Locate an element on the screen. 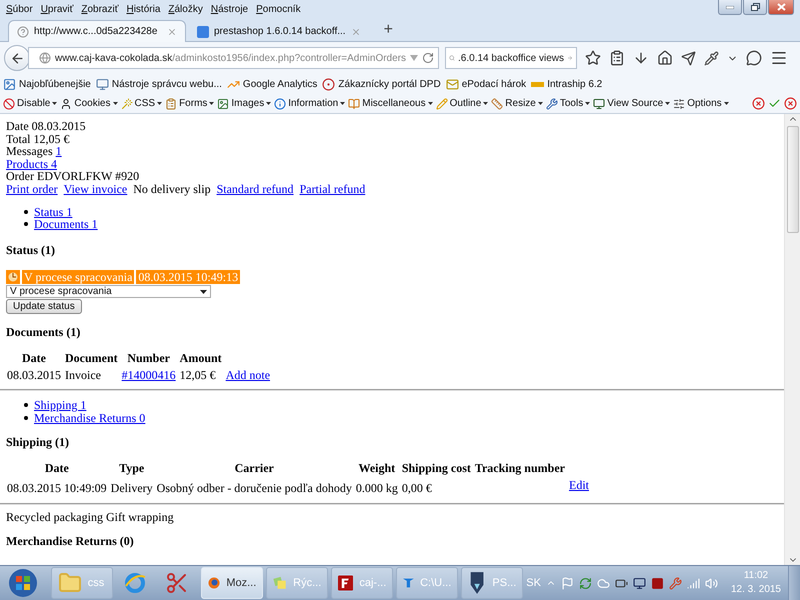 This screenshot has height=600, width=800. extras-text: Recycled packaging Gift wrapping is located at coordinates (90, 517).